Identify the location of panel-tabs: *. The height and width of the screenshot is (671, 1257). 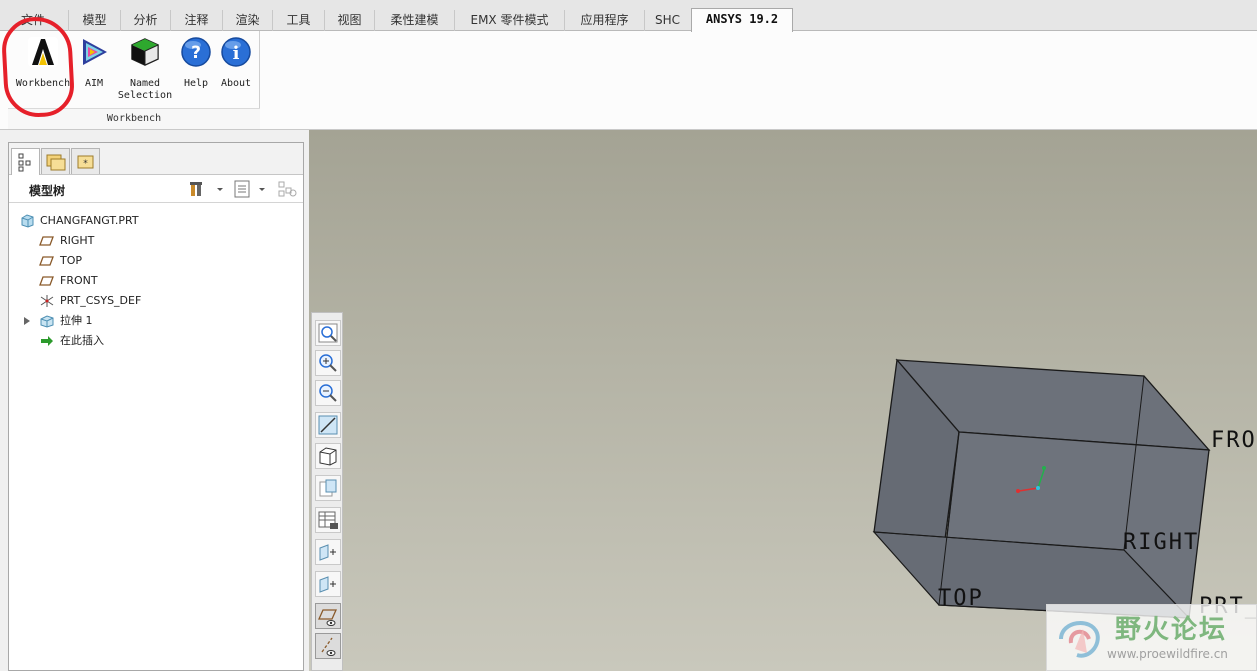
(156, 159).